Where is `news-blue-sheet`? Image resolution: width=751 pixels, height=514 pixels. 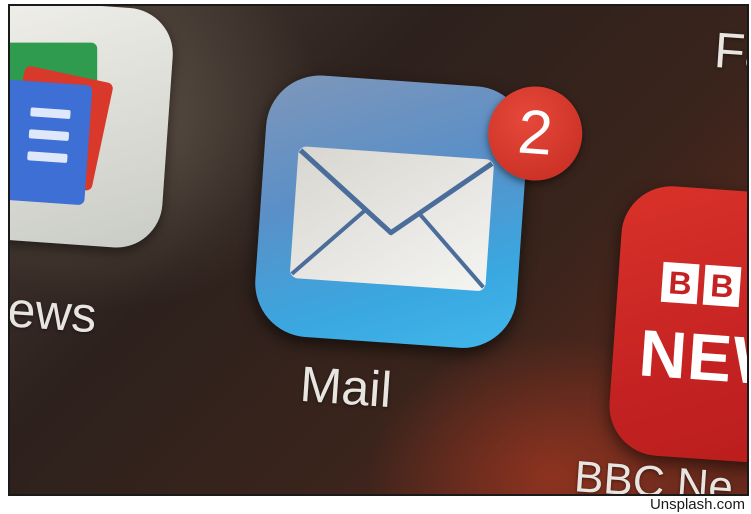 news-blue-sheet is located at coordinates (51, 141).